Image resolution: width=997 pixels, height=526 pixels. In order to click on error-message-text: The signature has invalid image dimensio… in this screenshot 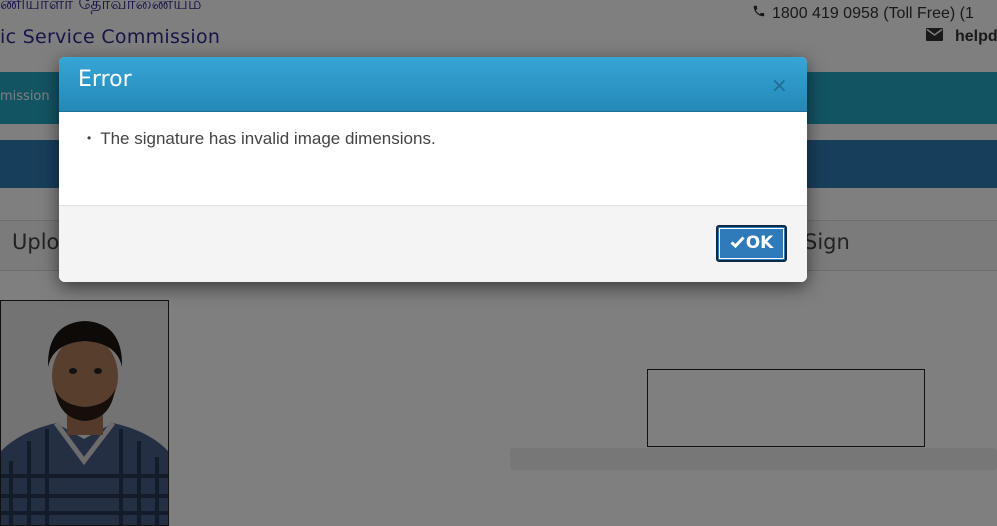, I will do `click(268, 138)`.